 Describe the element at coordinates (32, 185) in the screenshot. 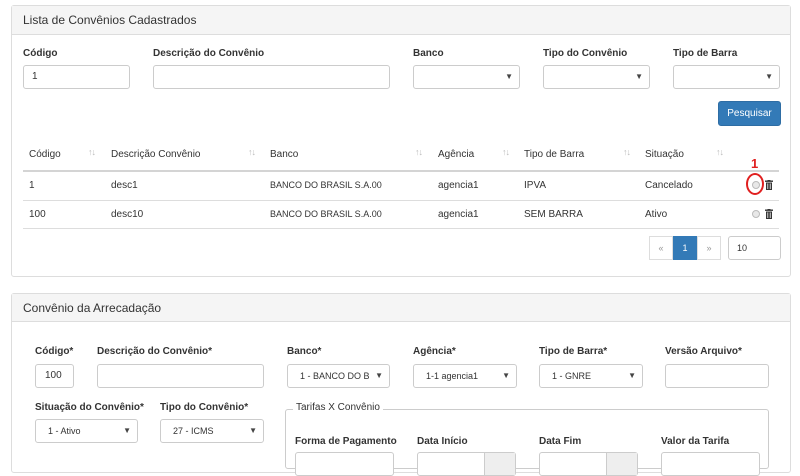

I see `cell-codigo: 1` at that location.